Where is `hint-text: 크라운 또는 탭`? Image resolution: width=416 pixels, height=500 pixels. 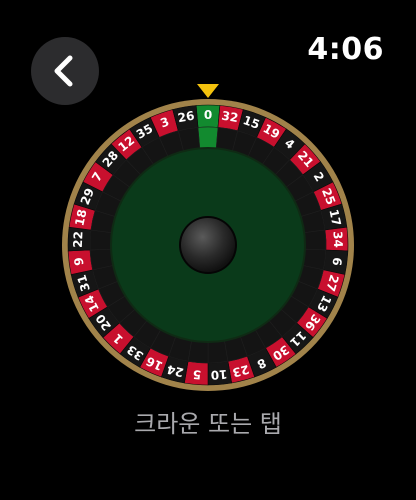
hint-text: 크라운 또는 탭 is located at coordinates (208, 424).